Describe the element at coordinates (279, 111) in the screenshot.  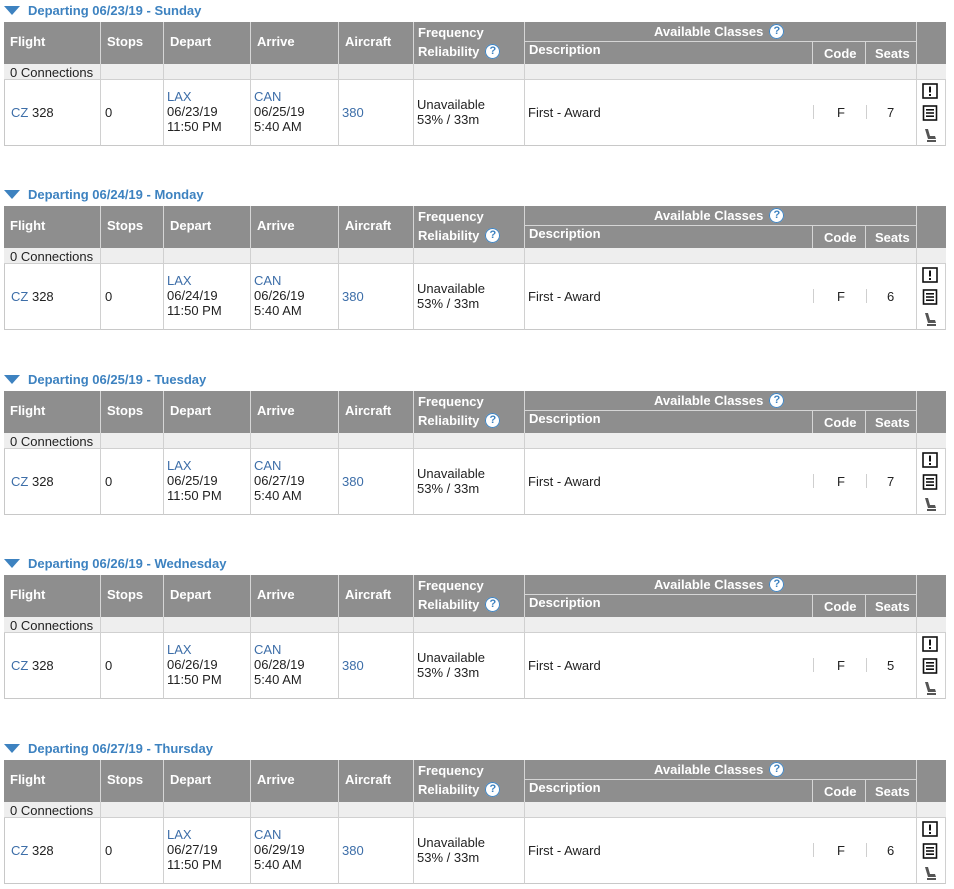
I see `arrive-date: 06/25/19` at that location.